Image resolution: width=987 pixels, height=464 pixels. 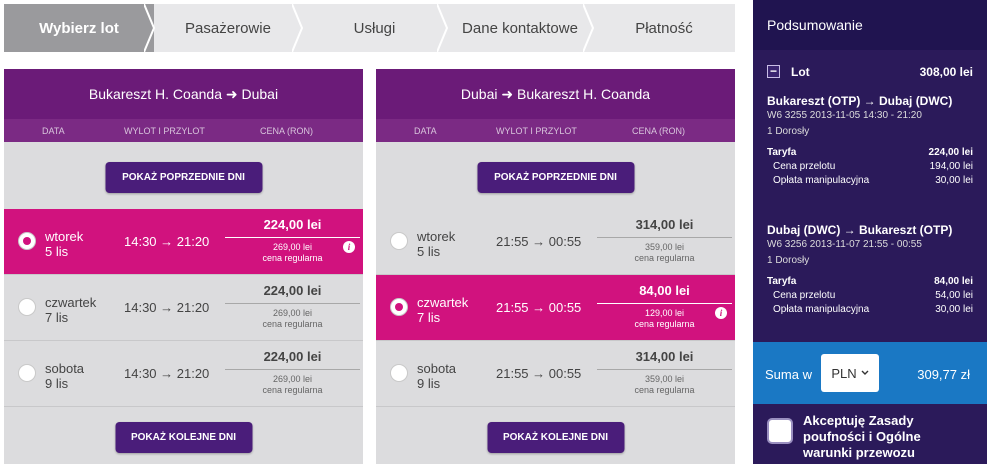 I want to click on step-passengers: Pasażerowie, so click(x=229, y=28).